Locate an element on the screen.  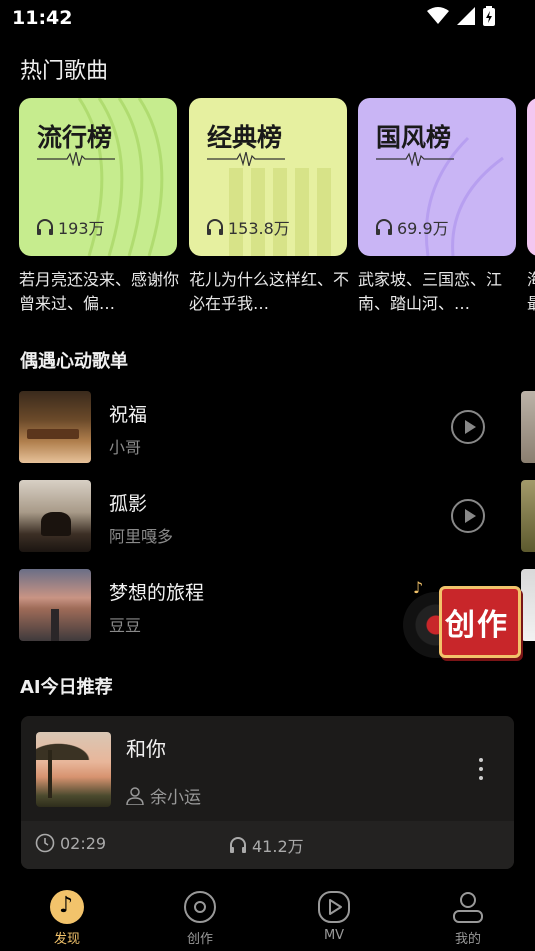
nav-tab-create: 创作 is located at coordinates (200, 918).